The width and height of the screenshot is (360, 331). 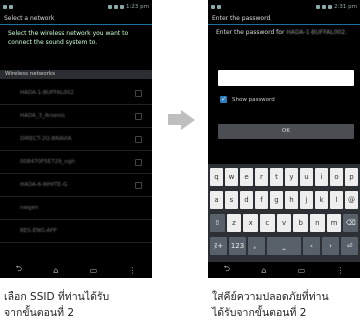 I want to click on status-bar: 1:23 pm, so click(x=76, y=6).